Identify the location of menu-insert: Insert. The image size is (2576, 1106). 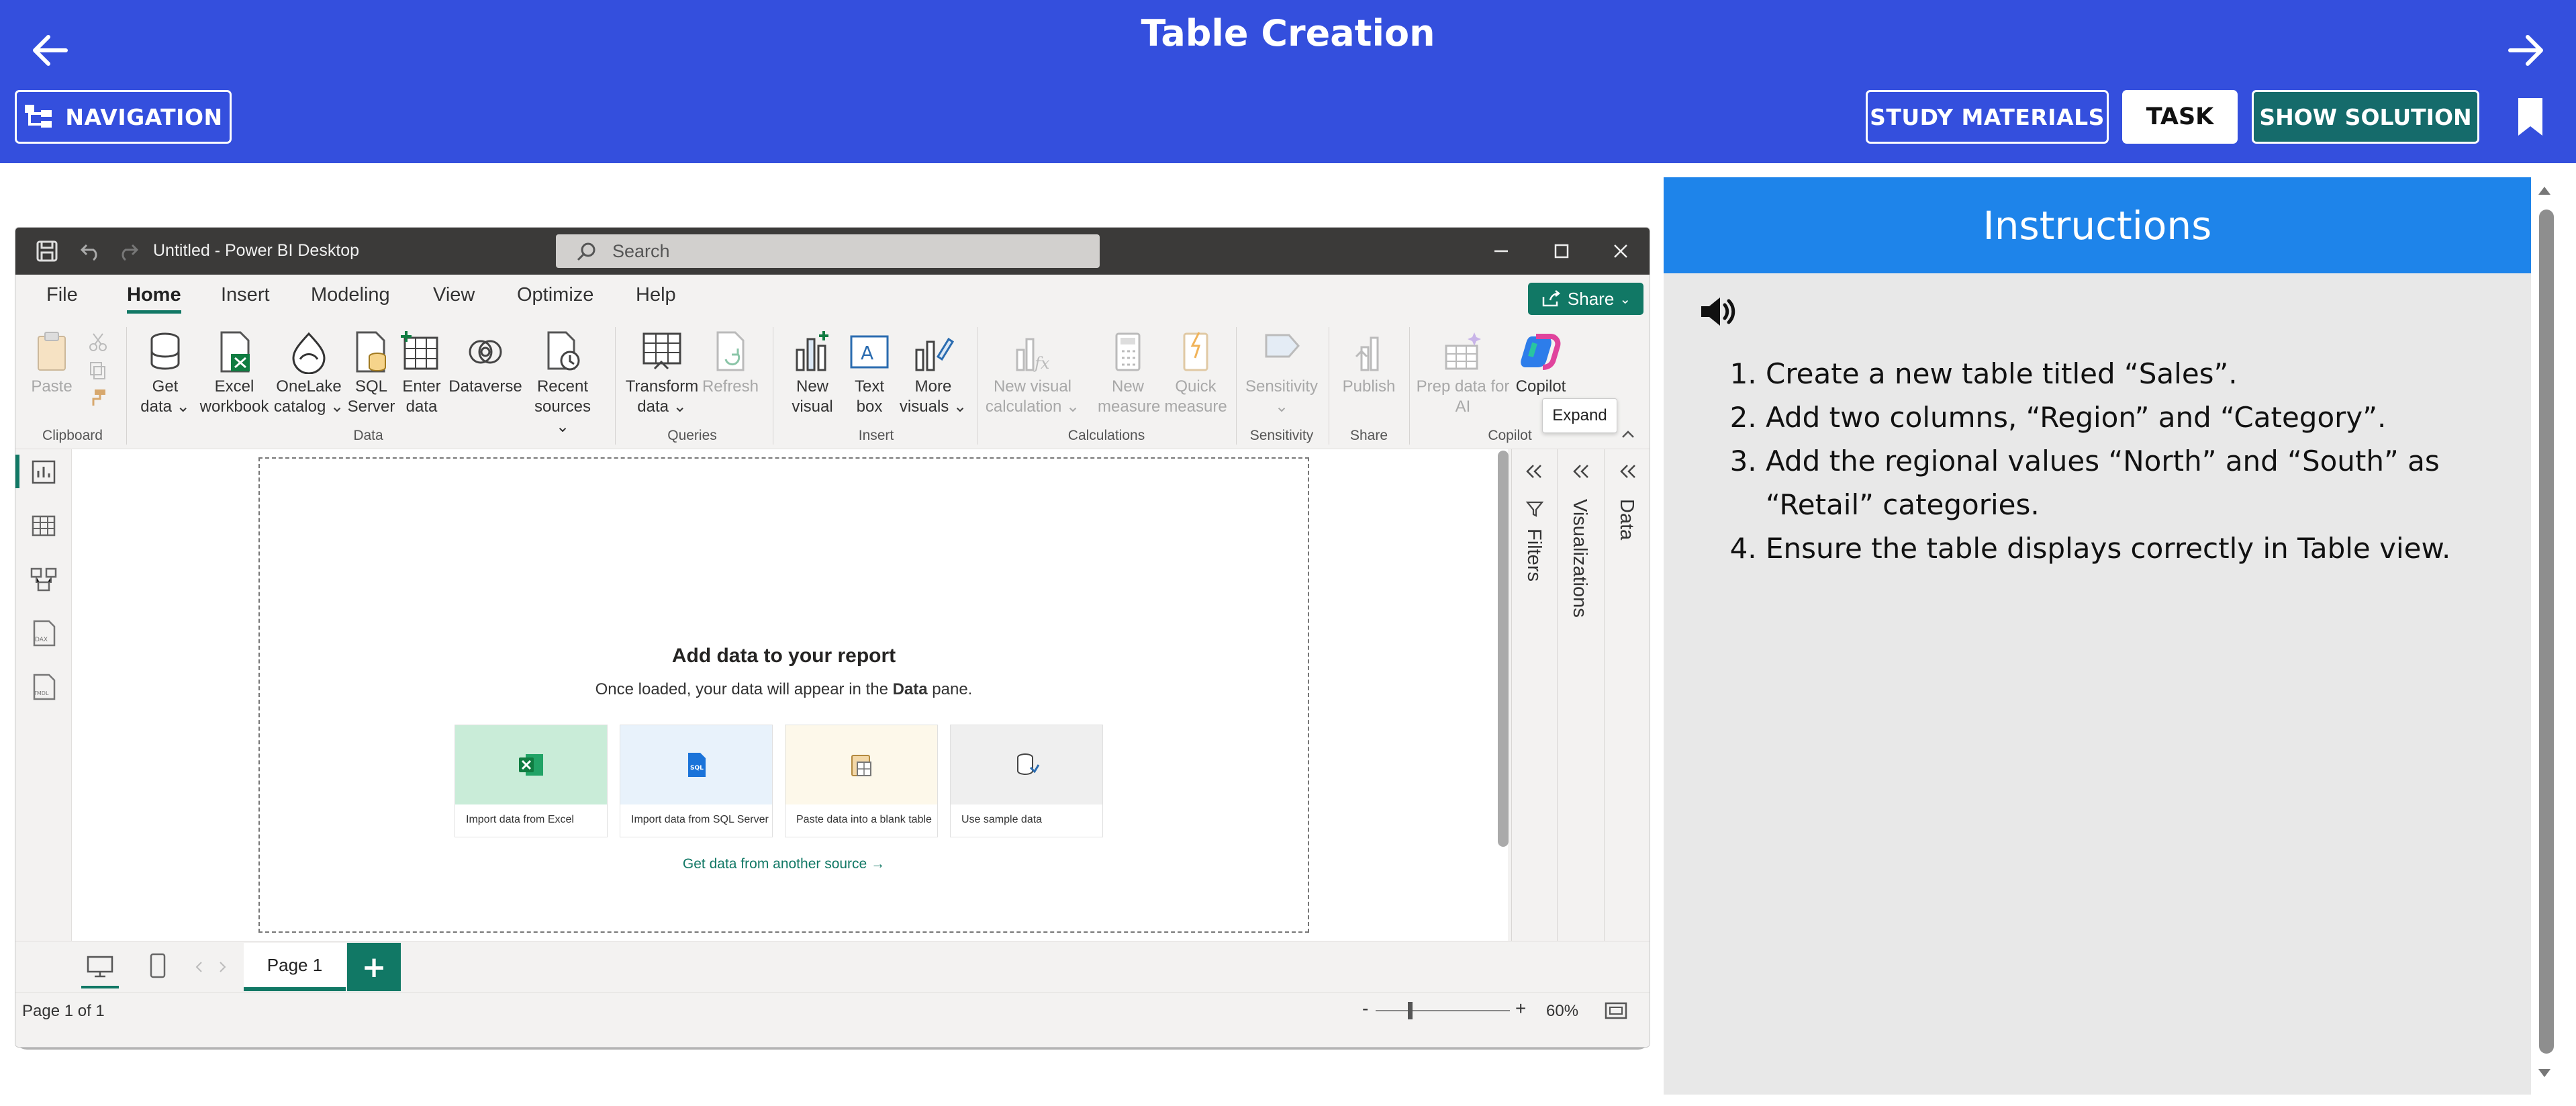
(245, 295).